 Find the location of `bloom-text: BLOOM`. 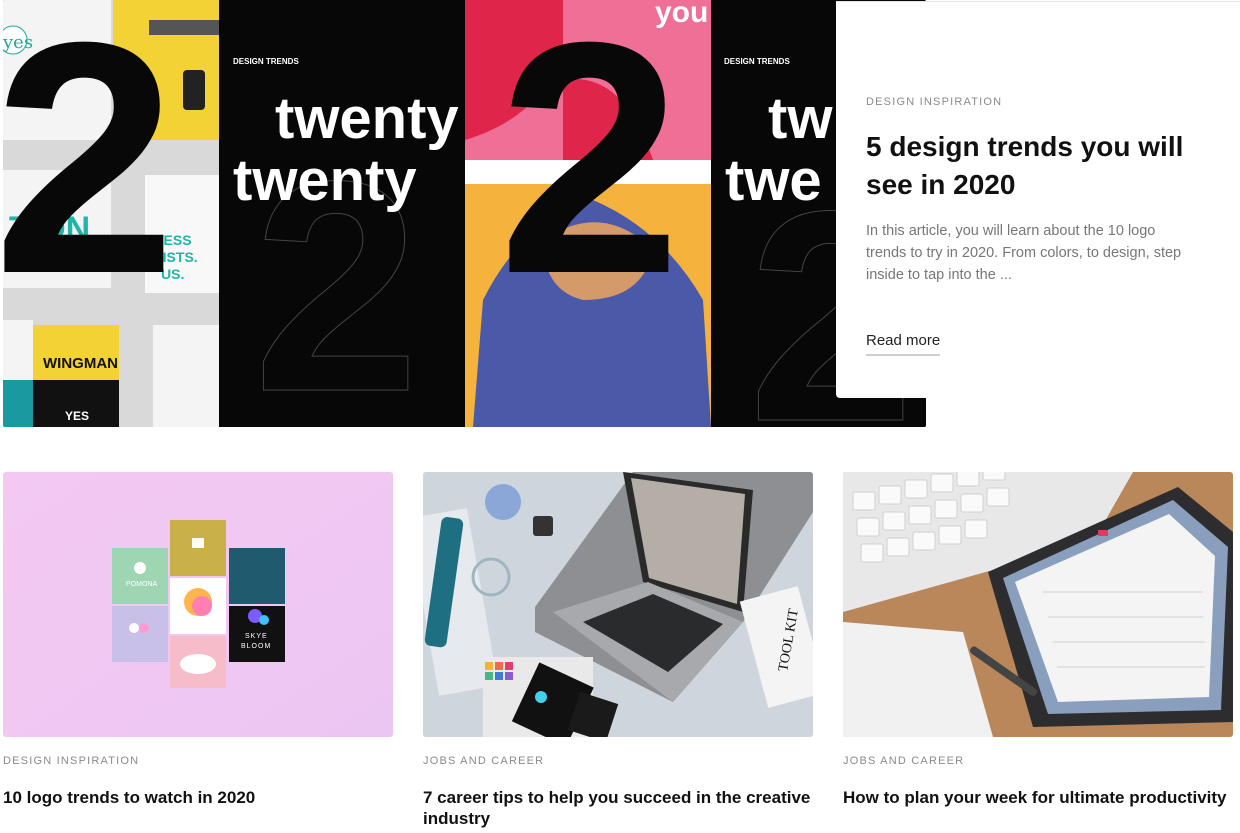

bloom-text: BLOOM is located at coordinates (256, 646).